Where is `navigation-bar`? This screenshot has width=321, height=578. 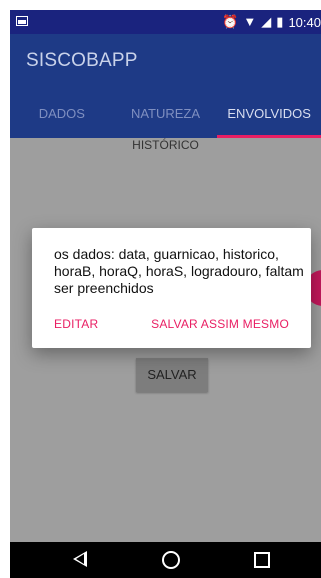 navigation-bar is located at coordinates (165, 560).